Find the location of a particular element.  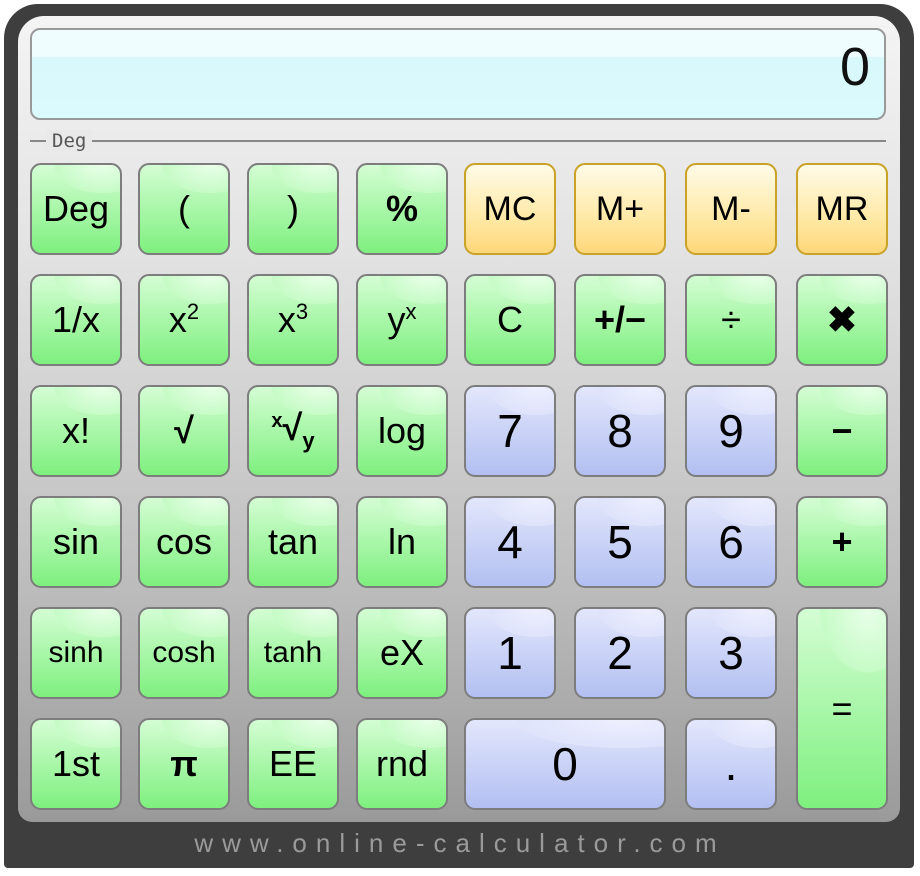

key-symbol: 9 is located at coordinates (731, 431).